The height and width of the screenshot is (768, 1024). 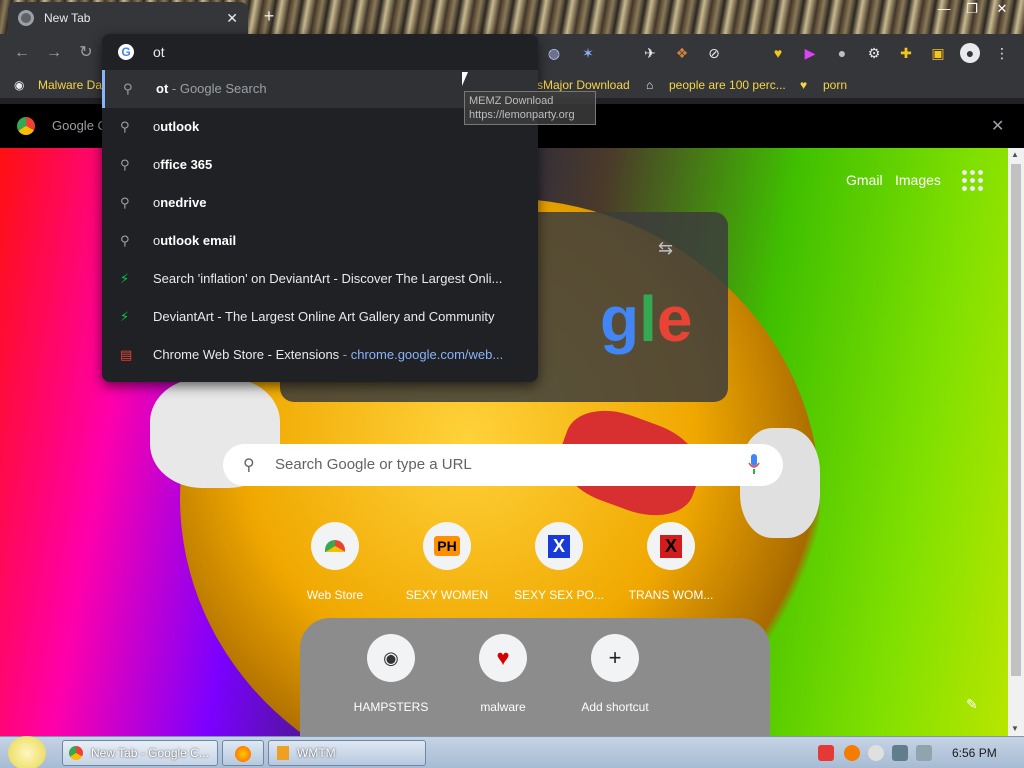 I want to click on scroll-down-icon: ▼, so click(x=1015, y=728).